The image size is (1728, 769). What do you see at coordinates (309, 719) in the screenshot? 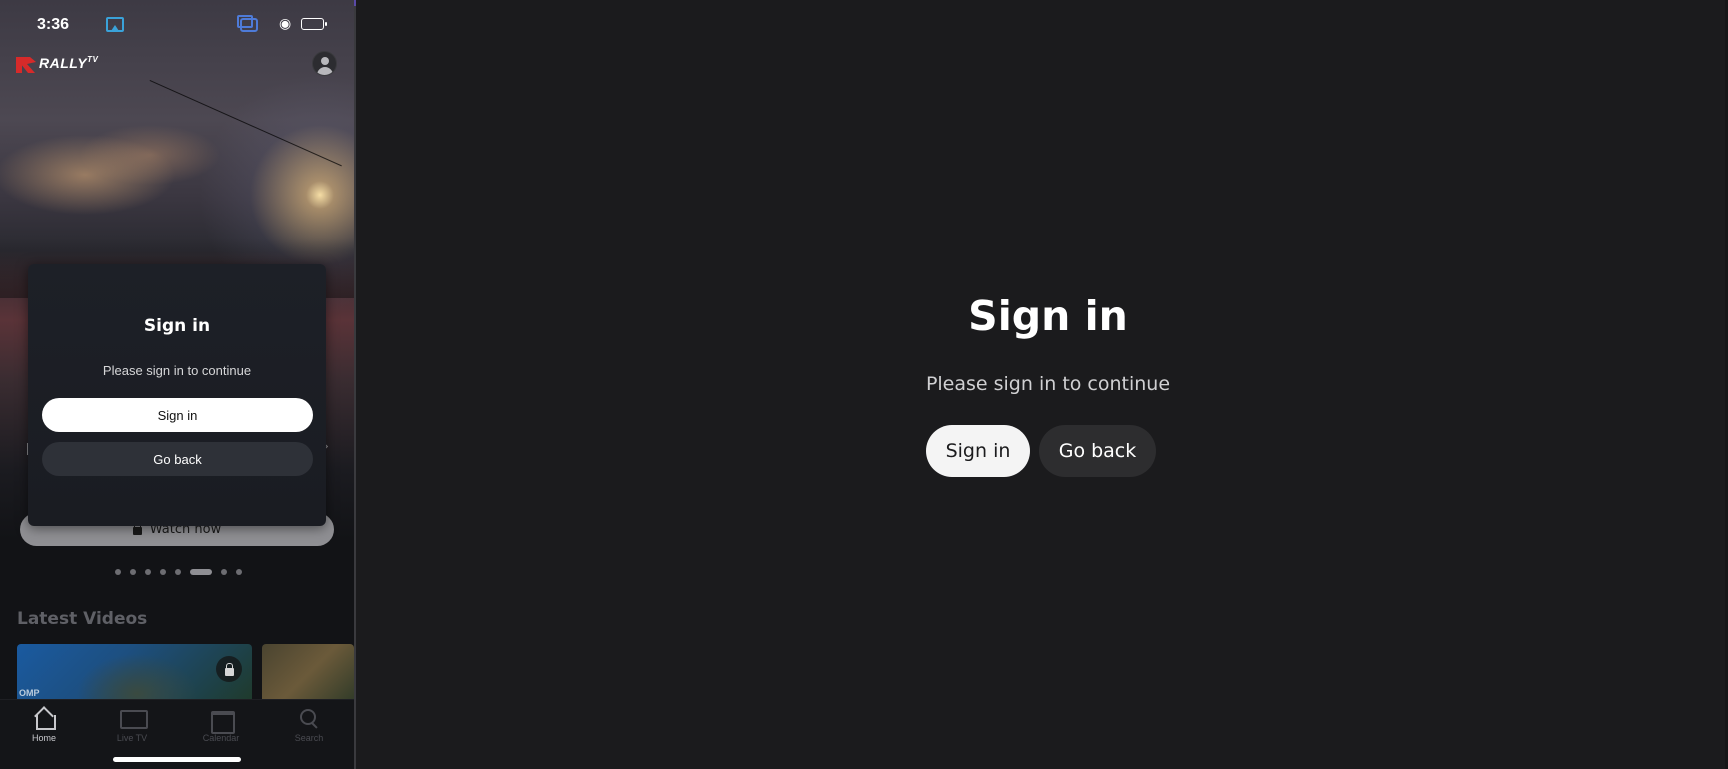
I see `search-icon` at bounding box center [309, 719].